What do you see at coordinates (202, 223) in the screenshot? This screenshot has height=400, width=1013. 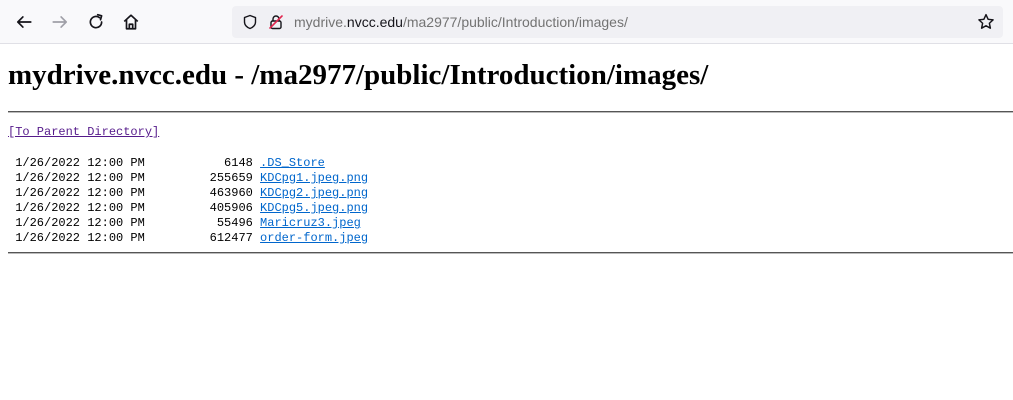 I see `file-size: 55496` at bounding box center [202, 223].